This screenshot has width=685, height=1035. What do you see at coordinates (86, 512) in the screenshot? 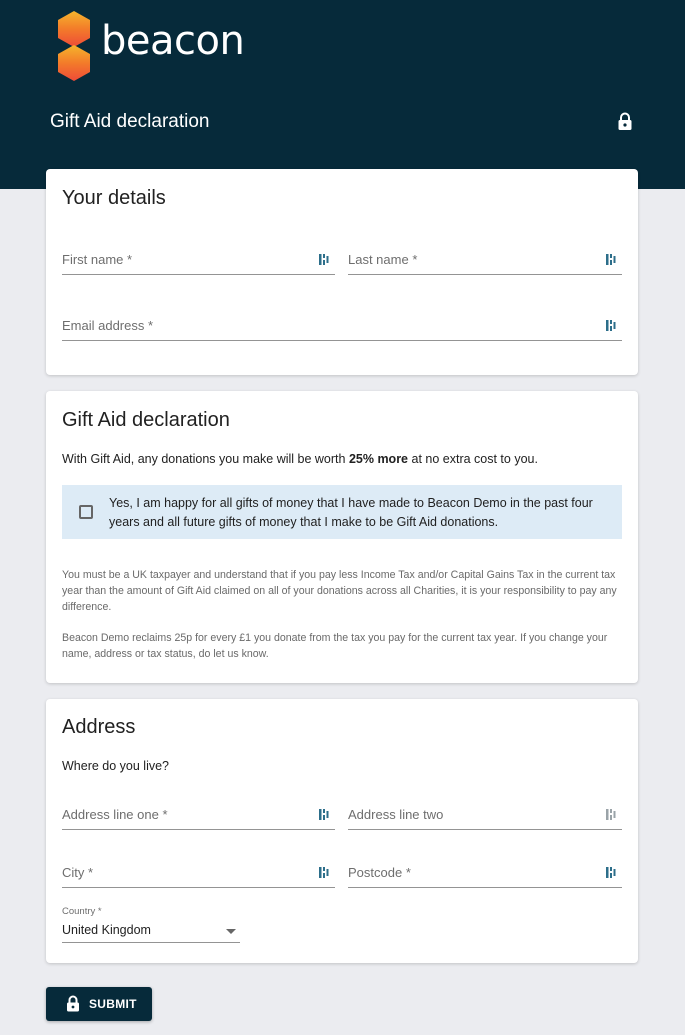
I see `gift-aid-checkbox` at bounding box center [86, 512].